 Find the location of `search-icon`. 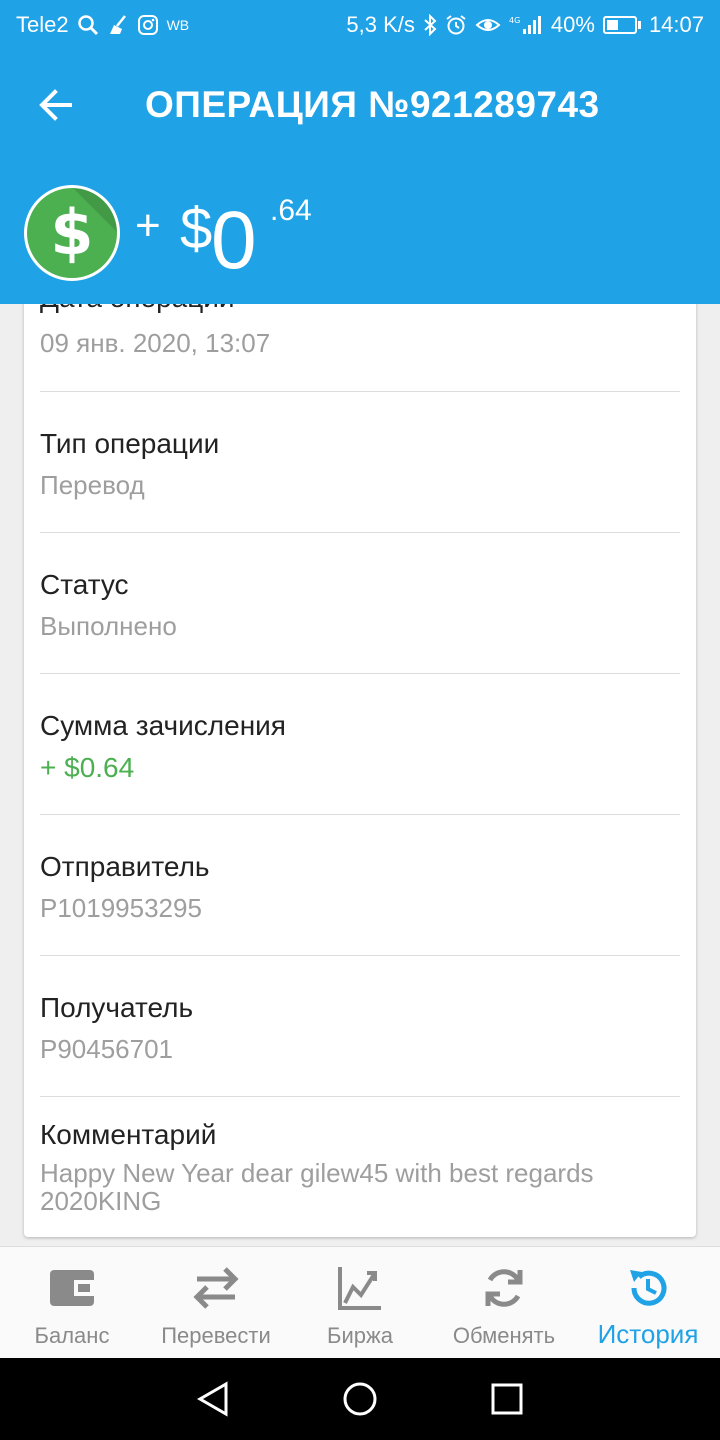

search-icon is located at coordinates (88, 25).